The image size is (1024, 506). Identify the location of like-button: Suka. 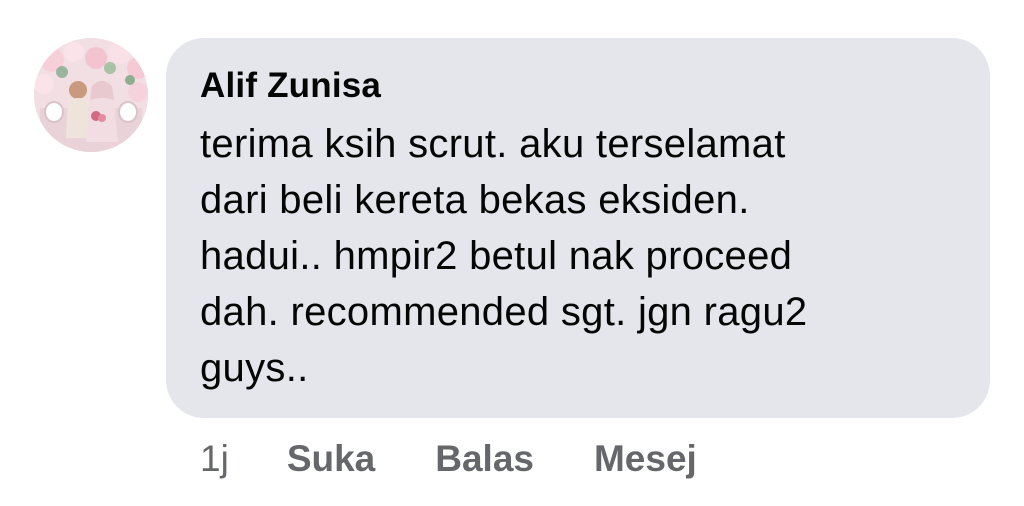
(331, 459).